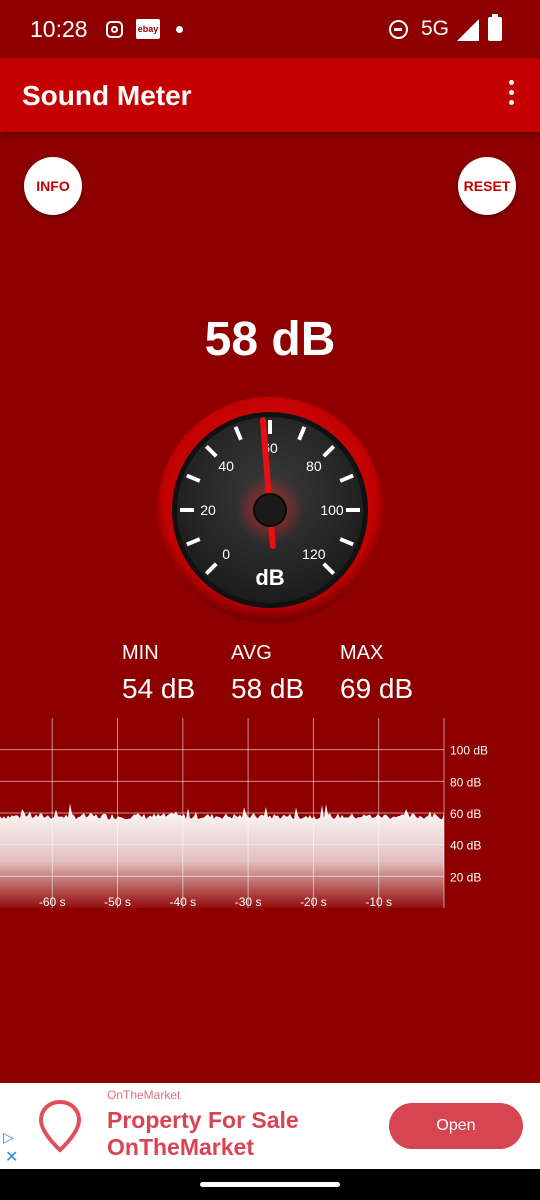  What do you see at coordinates (53, 186) in the screenshot?
I see `info-button: INFO` at bounding box center [53, 186].